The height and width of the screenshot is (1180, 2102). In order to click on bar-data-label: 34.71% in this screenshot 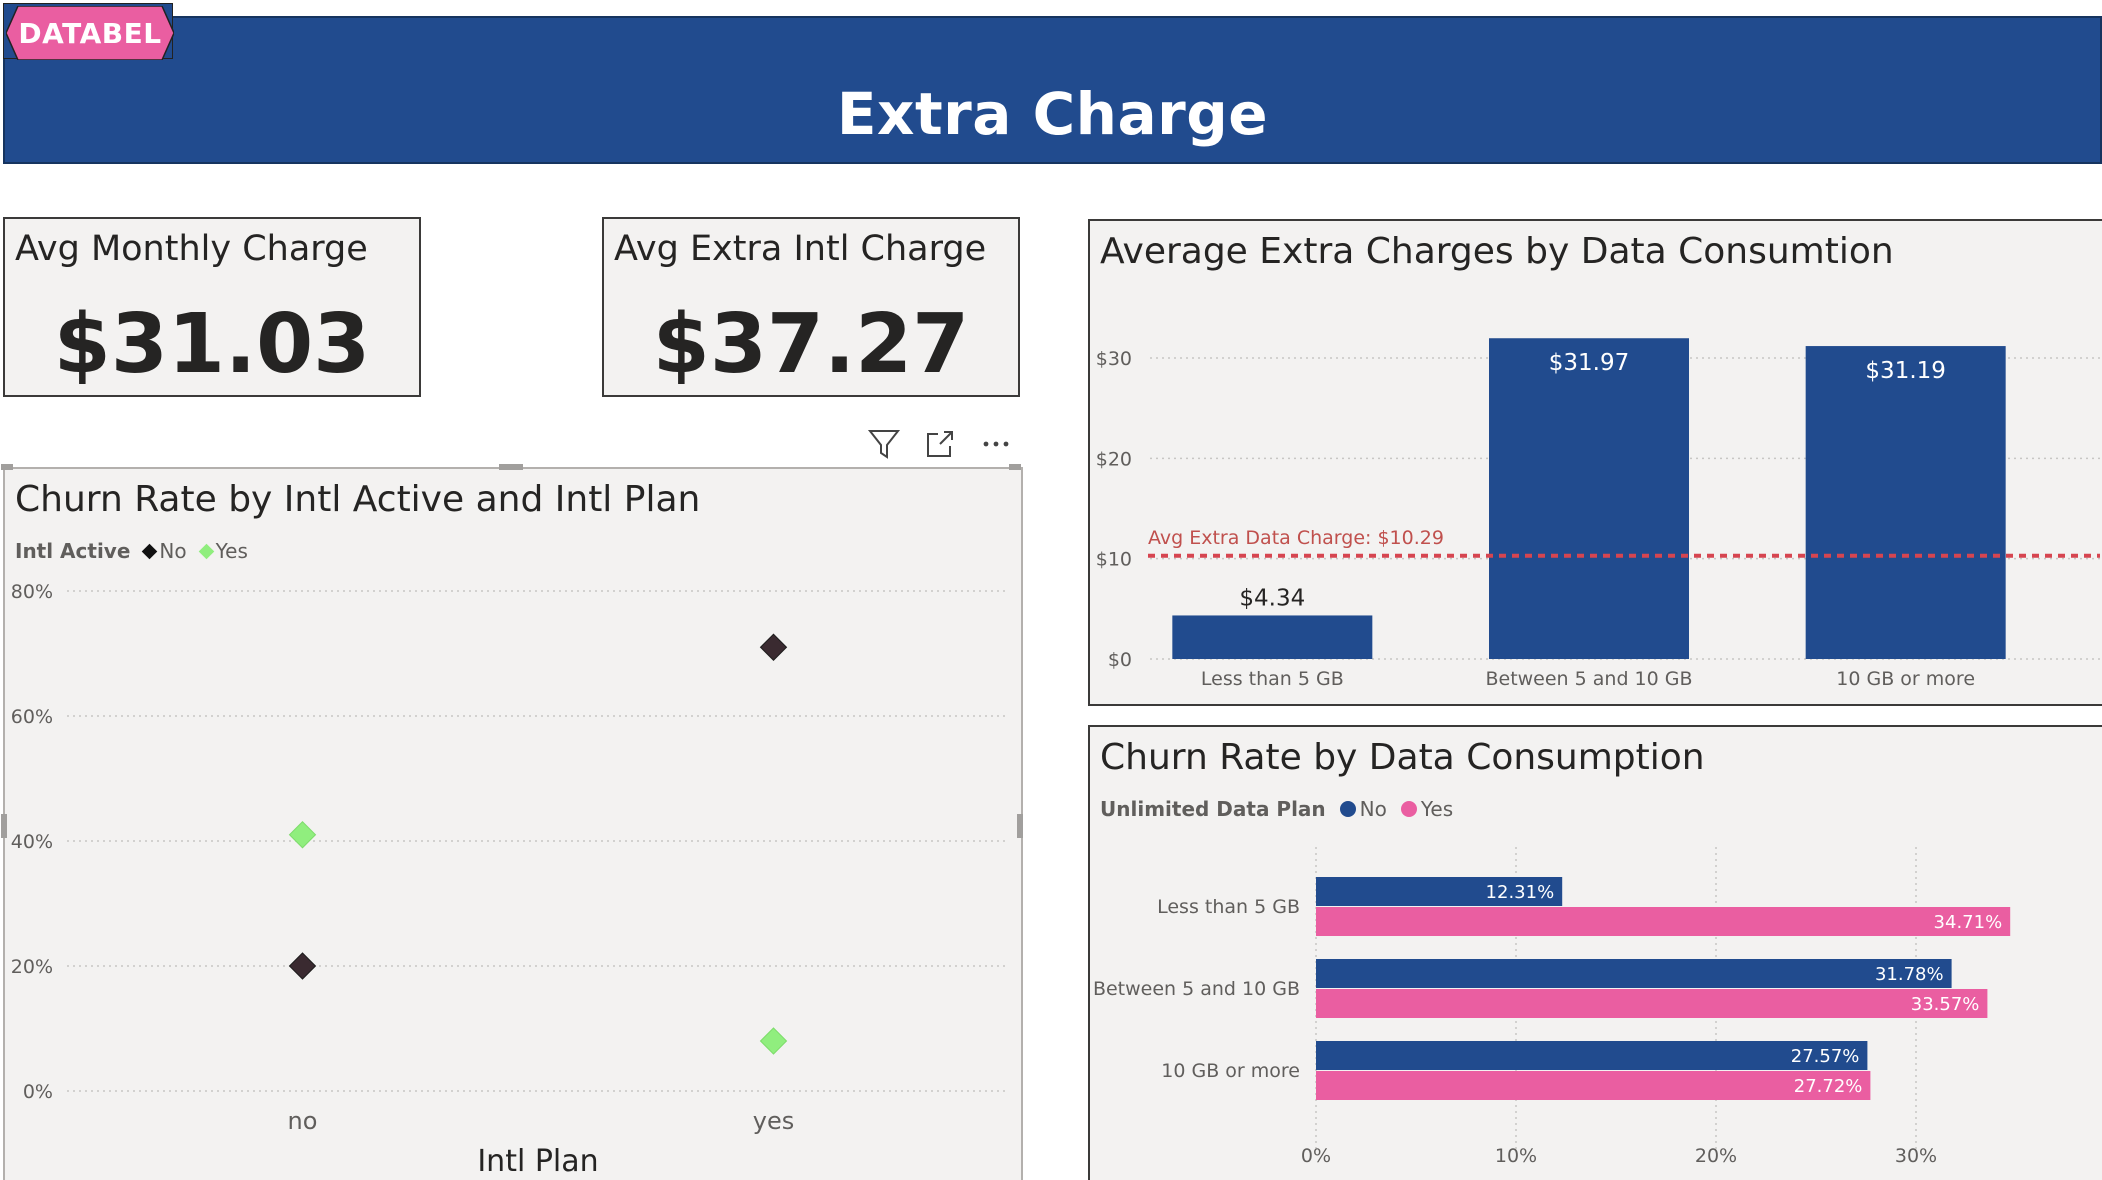, I will do `click(1968, 922)`.